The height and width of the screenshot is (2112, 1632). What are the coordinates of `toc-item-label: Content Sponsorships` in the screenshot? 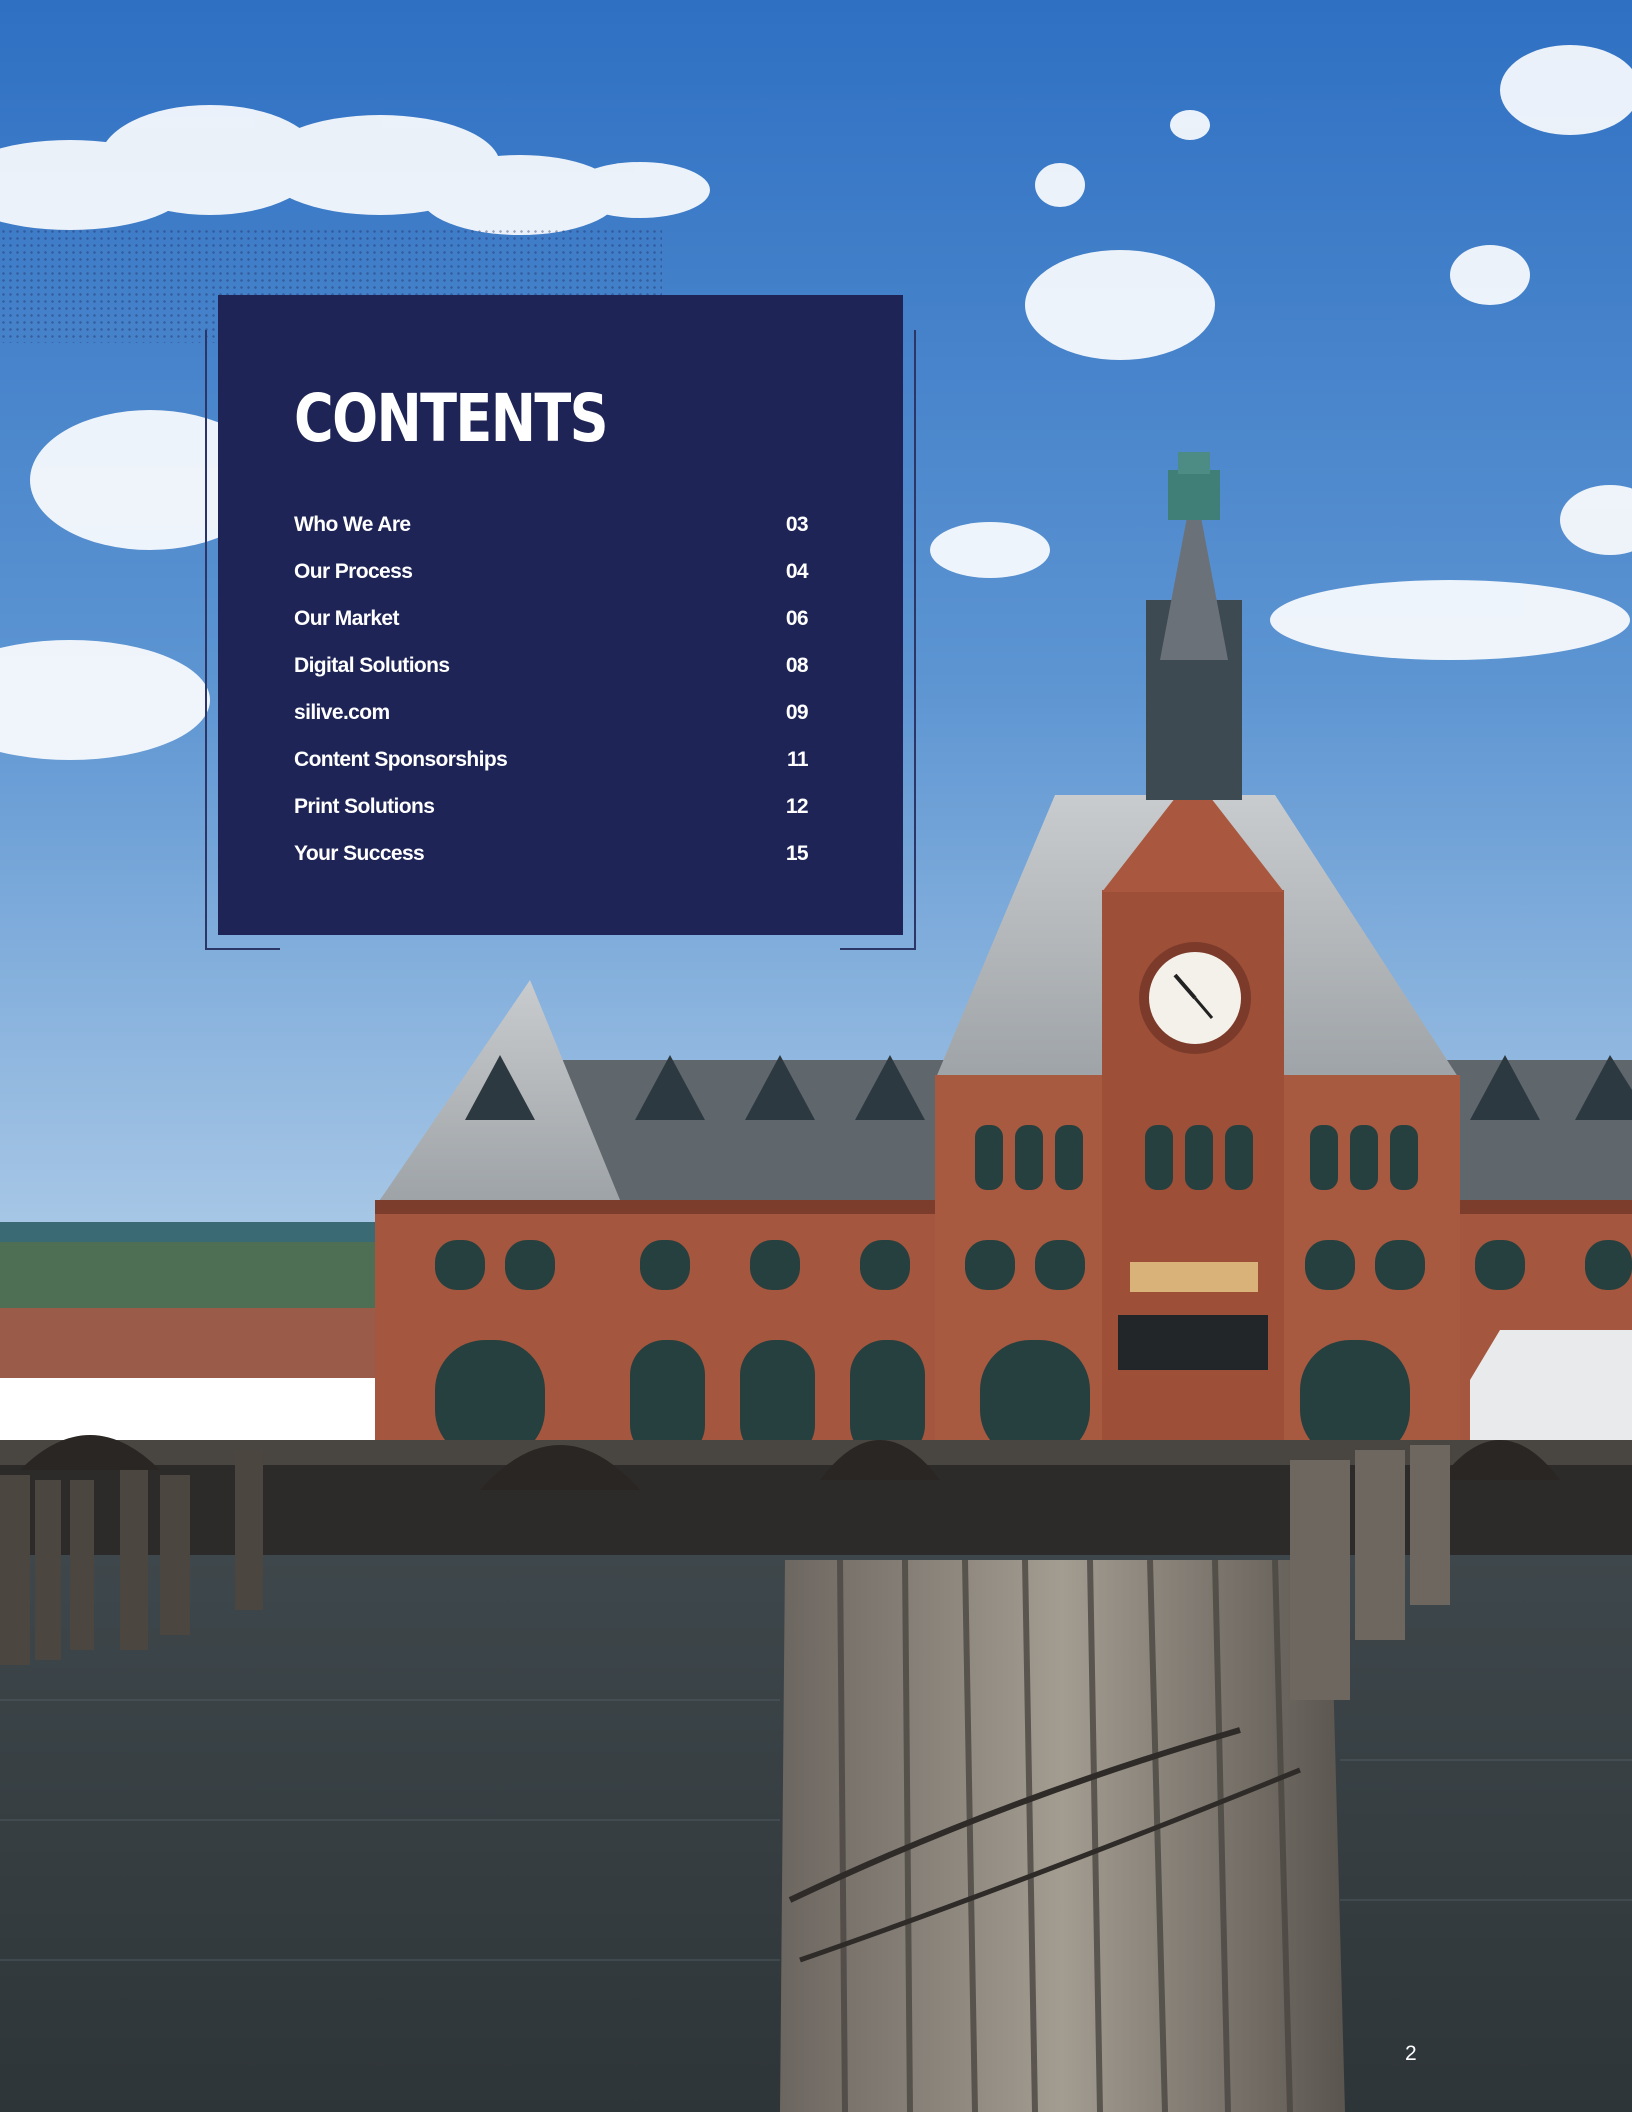 It's located at (401, 759).